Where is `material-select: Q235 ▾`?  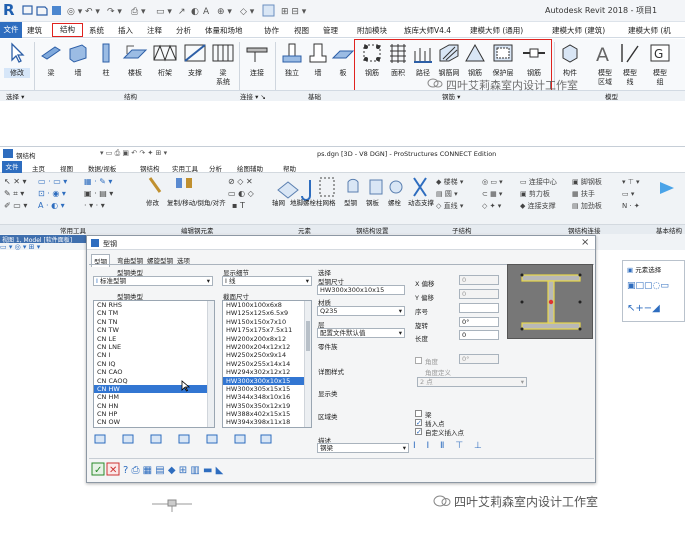
material-select: Q235 ▾ is located at coordinates (361, 311).